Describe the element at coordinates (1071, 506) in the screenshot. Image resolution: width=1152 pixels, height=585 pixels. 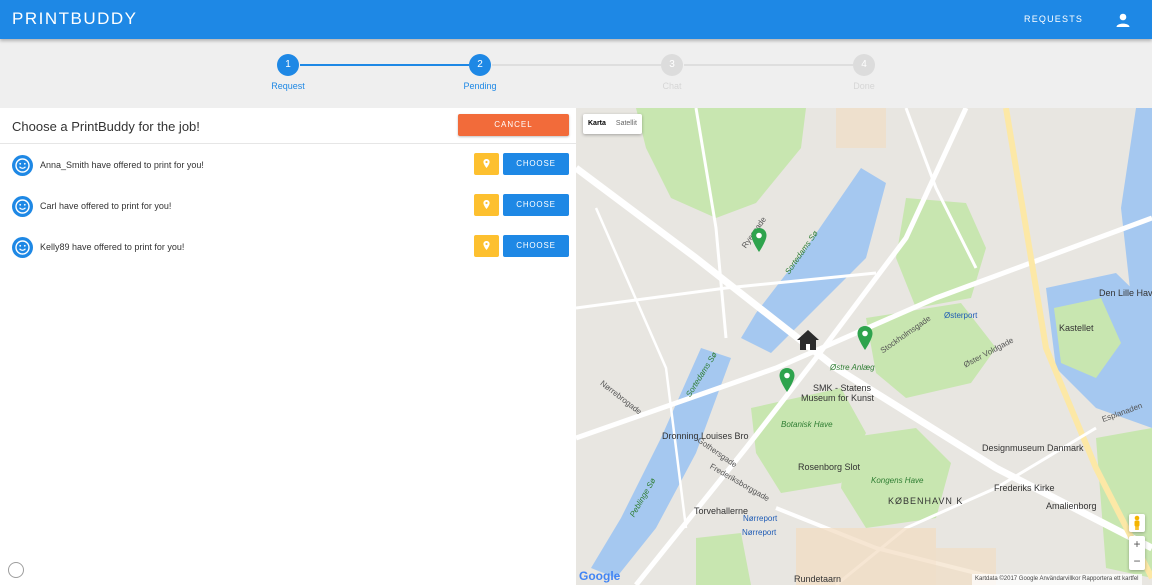
I see `map-label-place: Amalienborg` at that location.